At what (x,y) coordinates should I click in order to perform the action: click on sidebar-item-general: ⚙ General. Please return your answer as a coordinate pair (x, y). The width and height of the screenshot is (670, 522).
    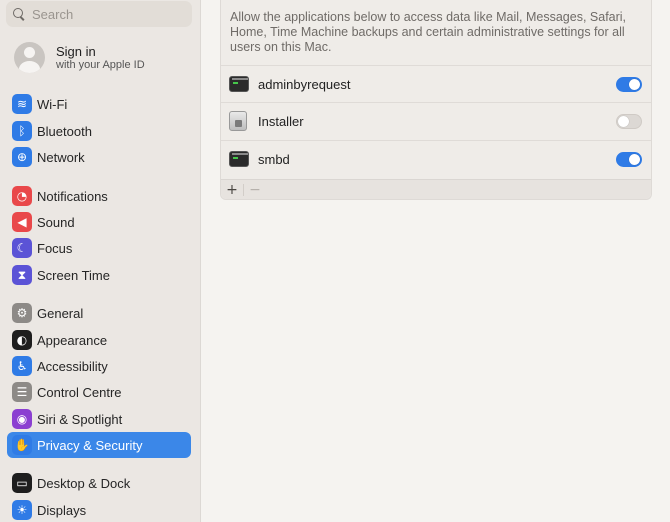
    Looking at the image, I should click on (99, 313).